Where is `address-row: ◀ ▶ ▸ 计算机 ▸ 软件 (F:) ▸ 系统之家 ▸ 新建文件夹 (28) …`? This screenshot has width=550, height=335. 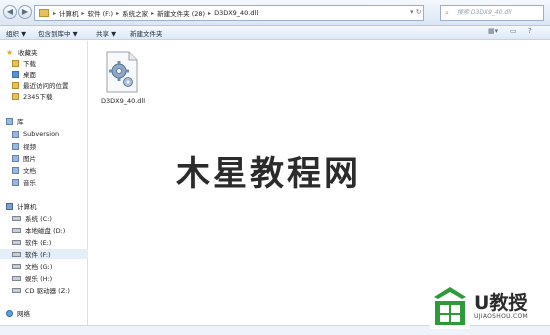
address-row: ◀ ▶ ▸ 计算机 ▸ 软件 (F:) ▸ 系统之家 ▸ 新建文件夹 (28) … is located at coordinates (275, 13).